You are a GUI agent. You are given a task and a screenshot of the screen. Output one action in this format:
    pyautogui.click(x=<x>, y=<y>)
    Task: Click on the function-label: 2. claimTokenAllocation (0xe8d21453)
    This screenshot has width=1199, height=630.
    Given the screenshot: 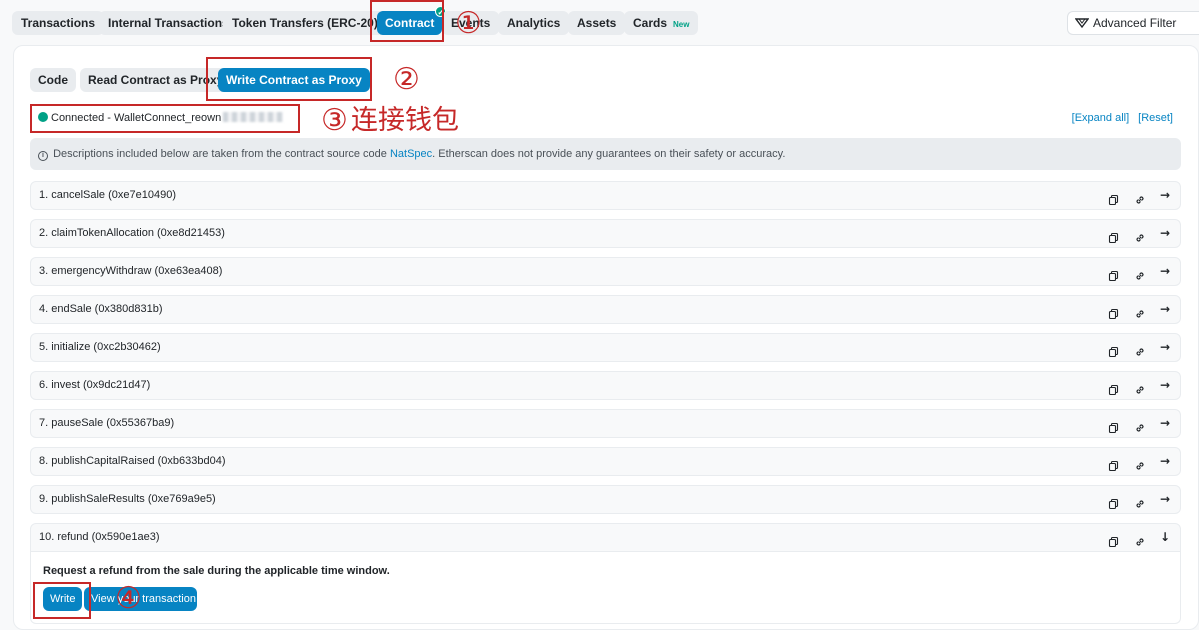 What is the action you would take?
    pyautogui.click(x=132, y=233)
    